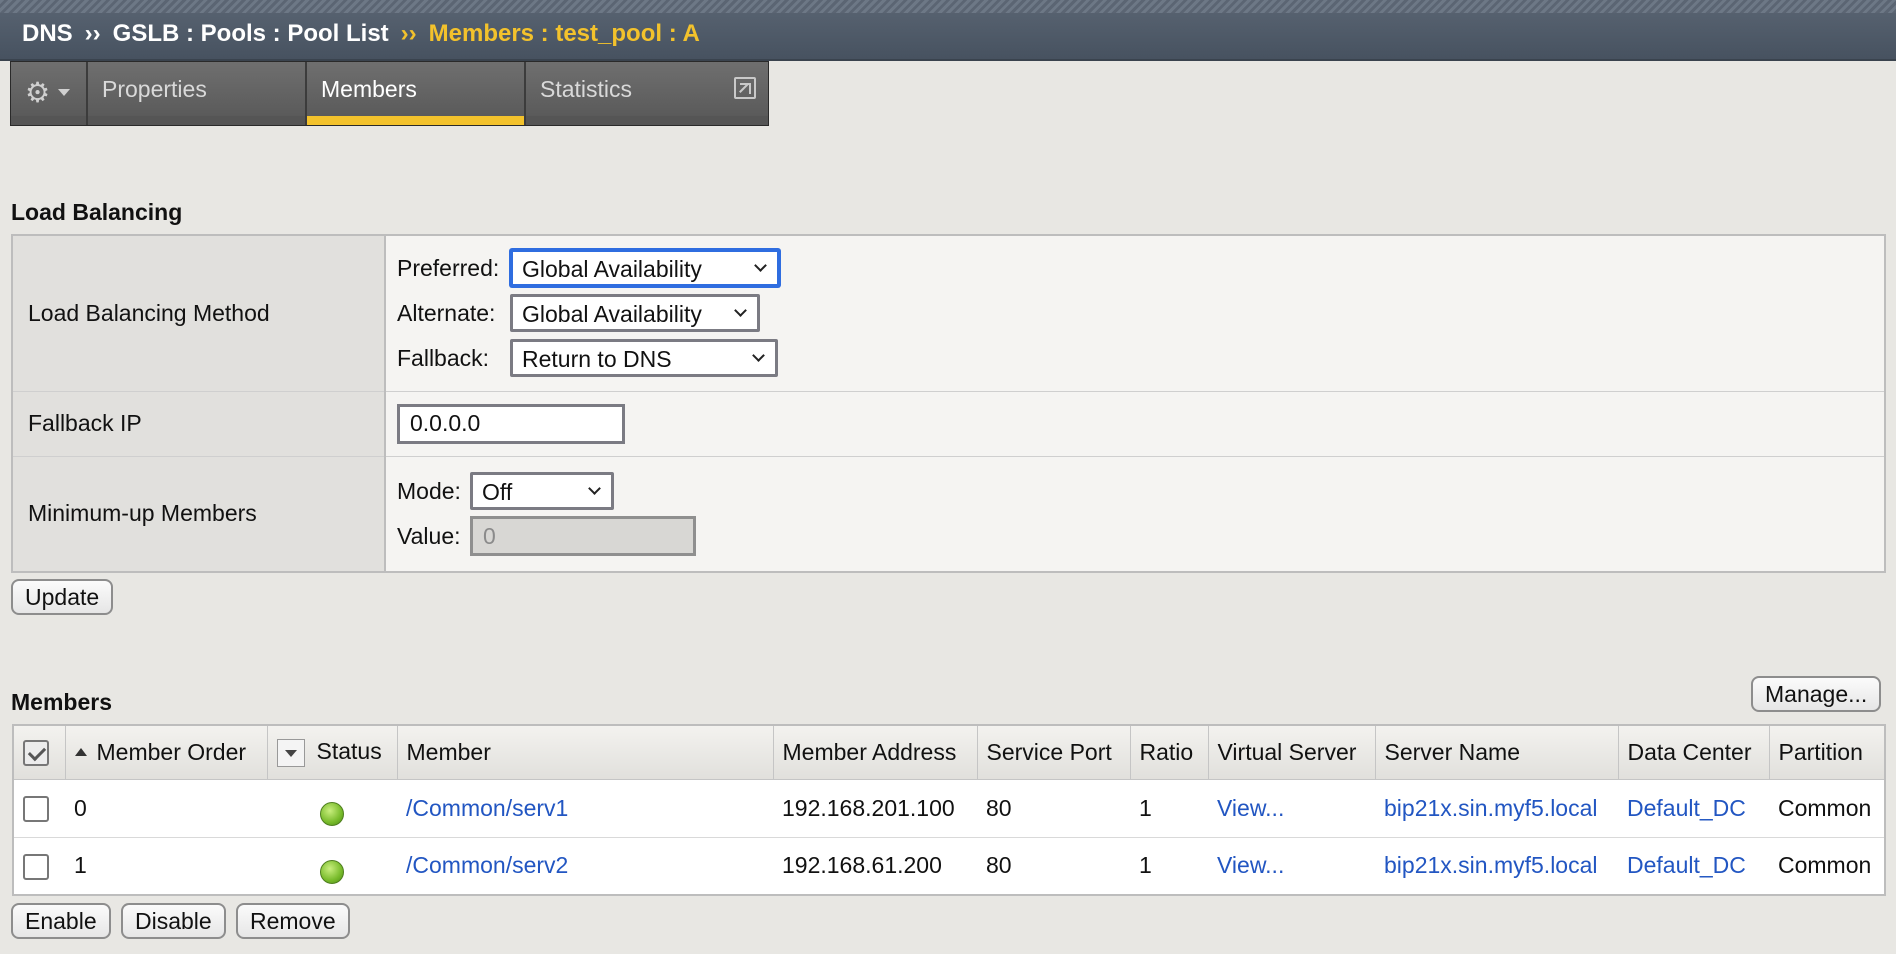 The width and height of the screenshot is (1896, 954). I want to click on preferred-label: Preferred:, so click(448, 267).